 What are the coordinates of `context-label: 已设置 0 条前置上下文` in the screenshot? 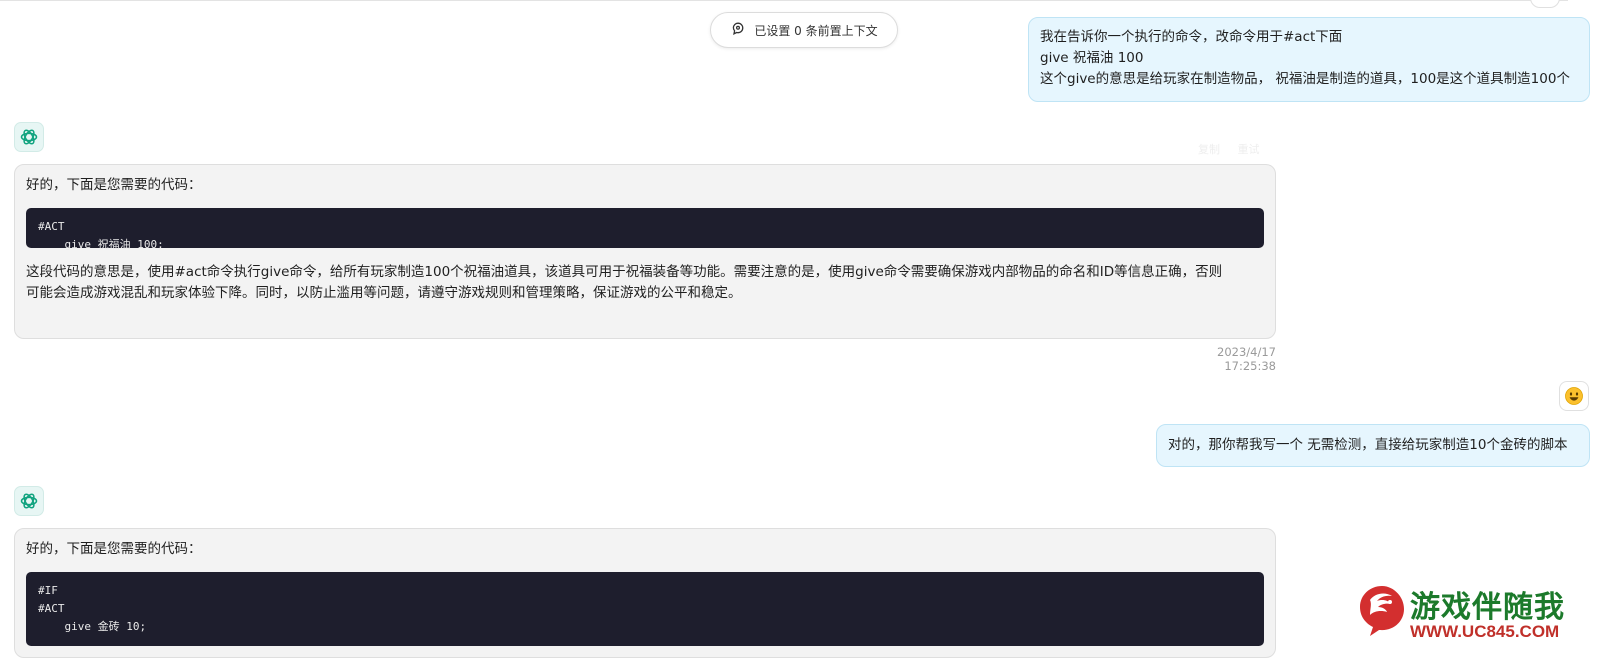 It's located at (816, 30).